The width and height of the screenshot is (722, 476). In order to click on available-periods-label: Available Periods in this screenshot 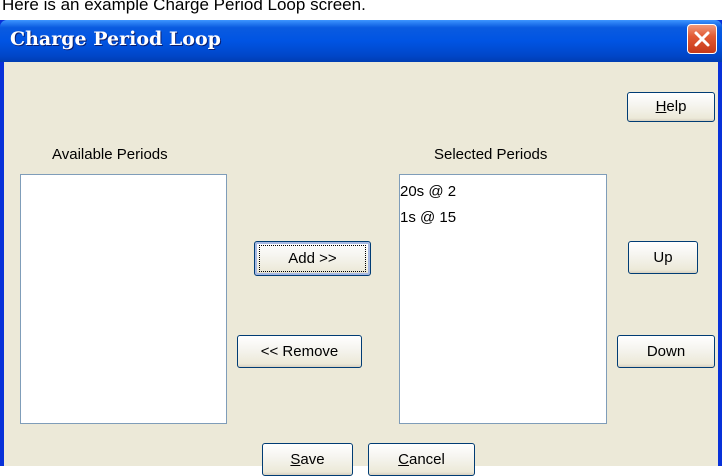, I will do `click(110, 154)`.